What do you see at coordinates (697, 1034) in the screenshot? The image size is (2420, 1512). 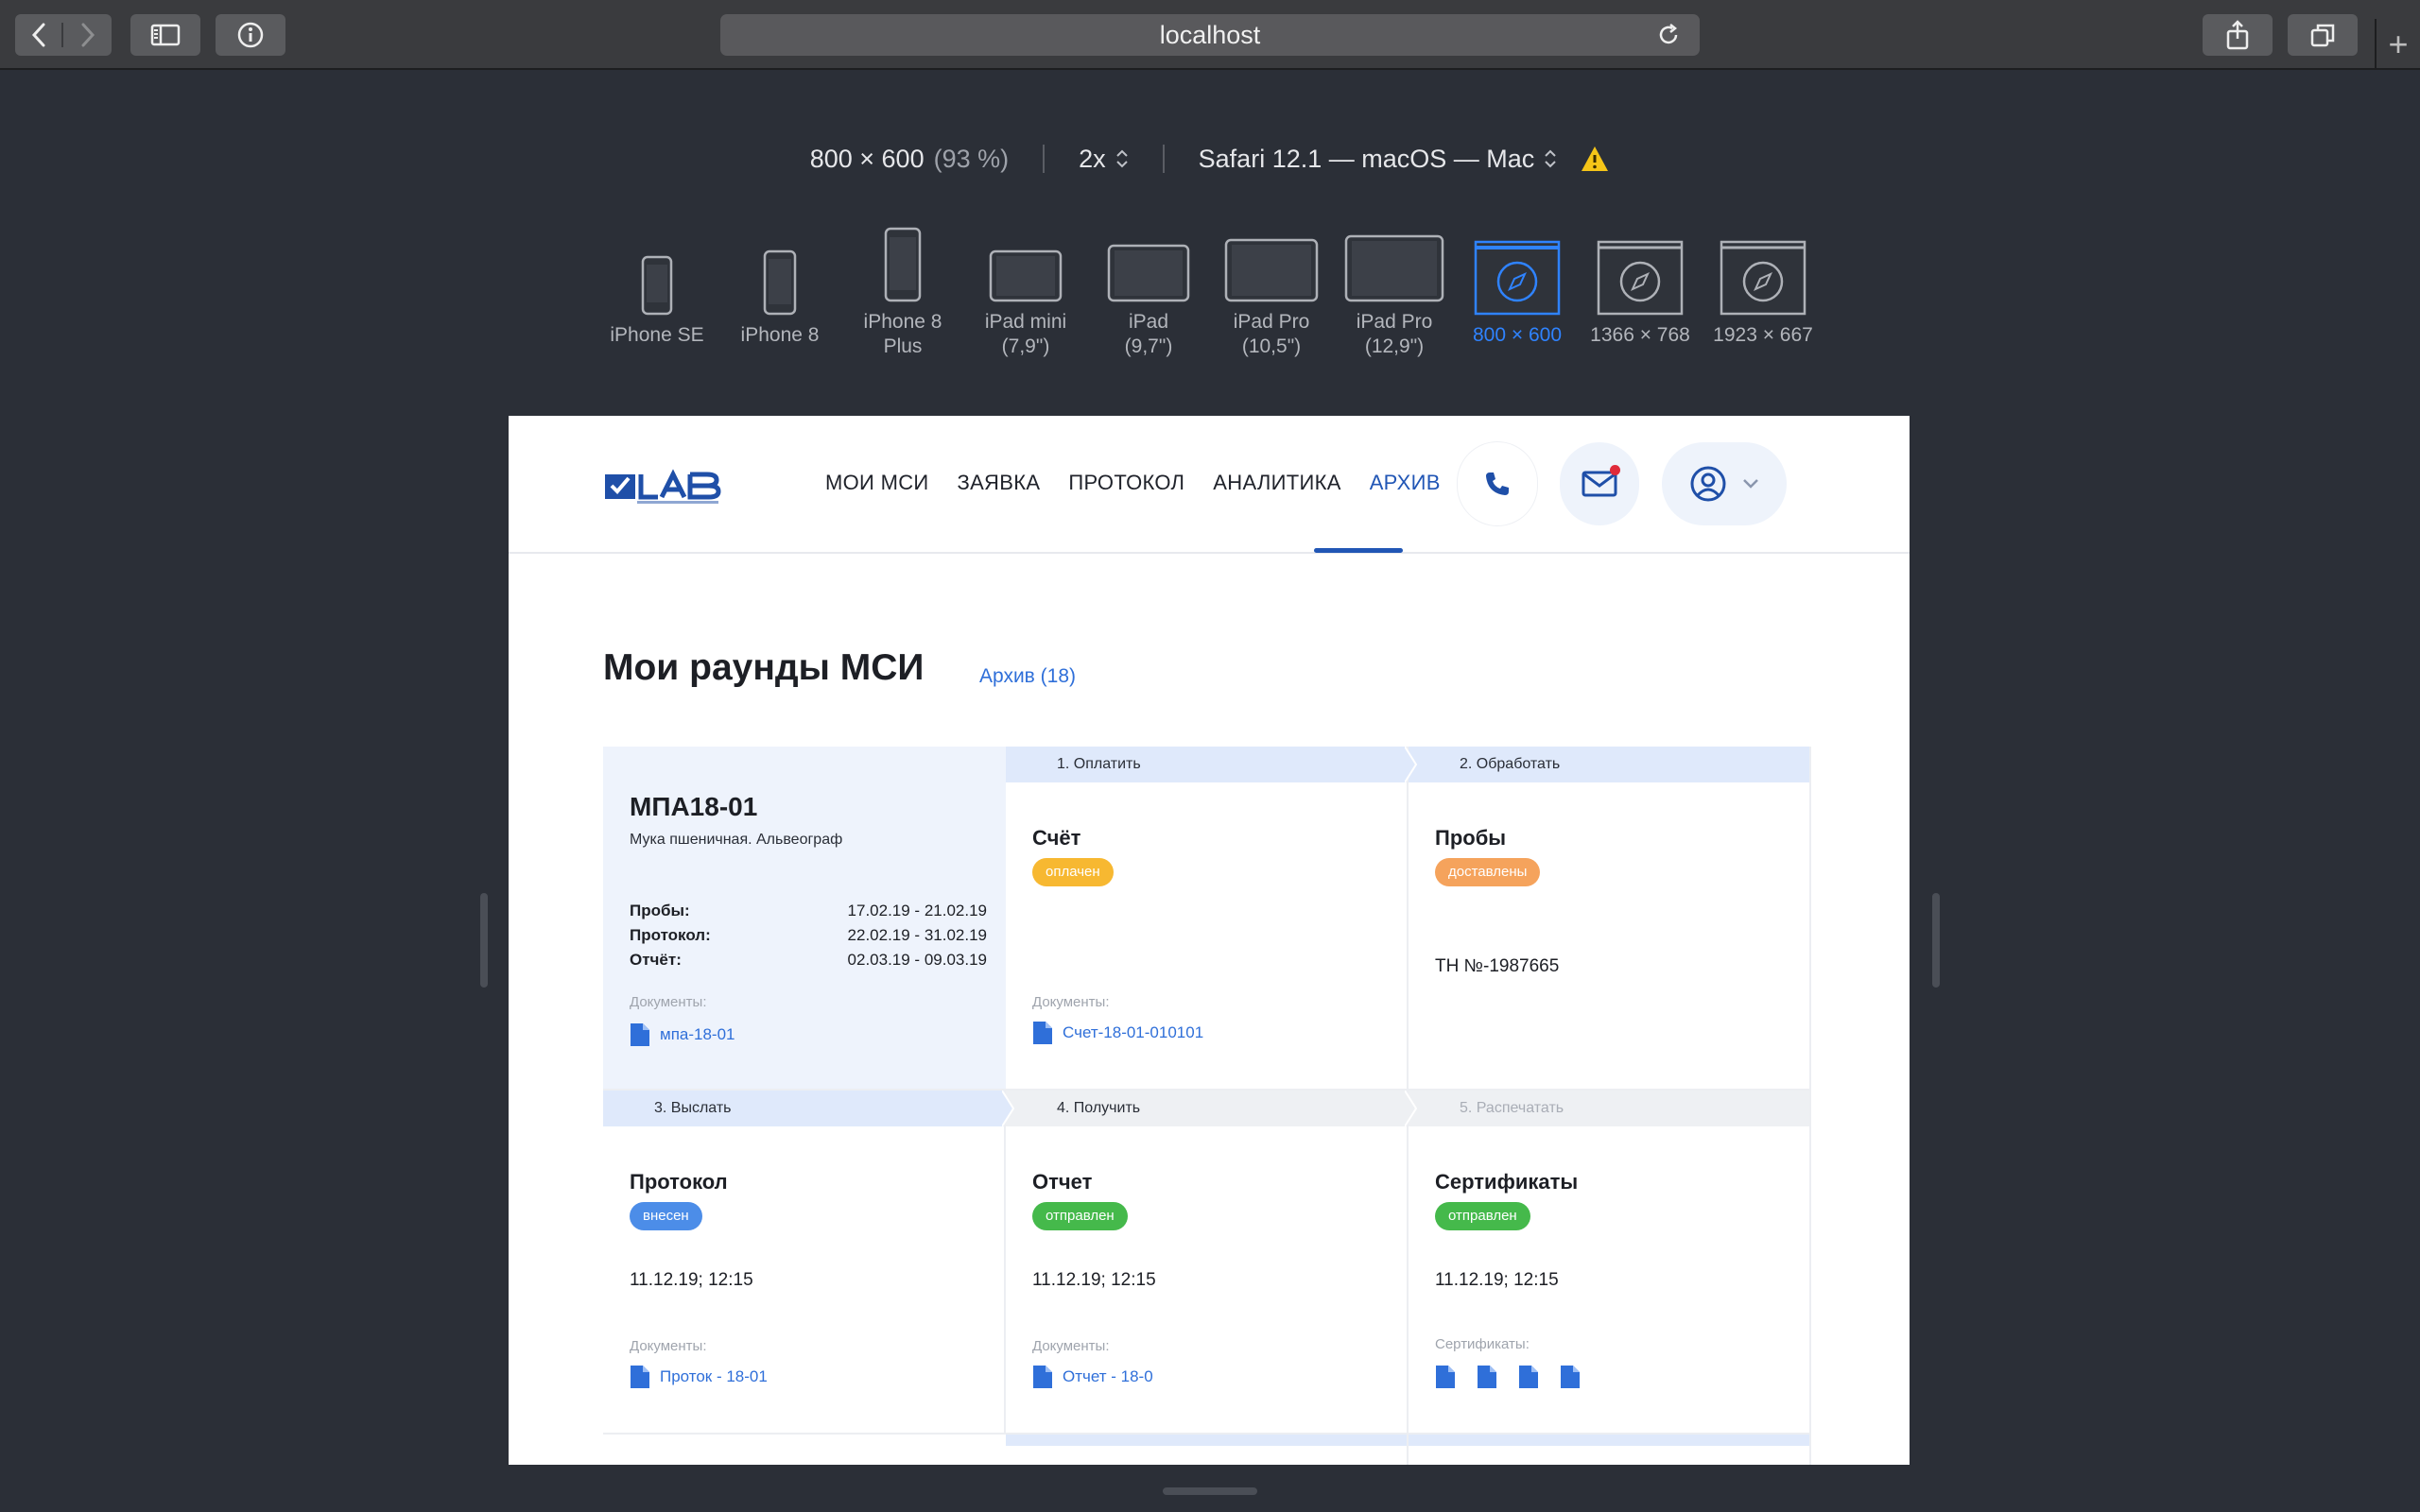 I see `document-name: мпа-18-01` at bounding box center [697, 1034].